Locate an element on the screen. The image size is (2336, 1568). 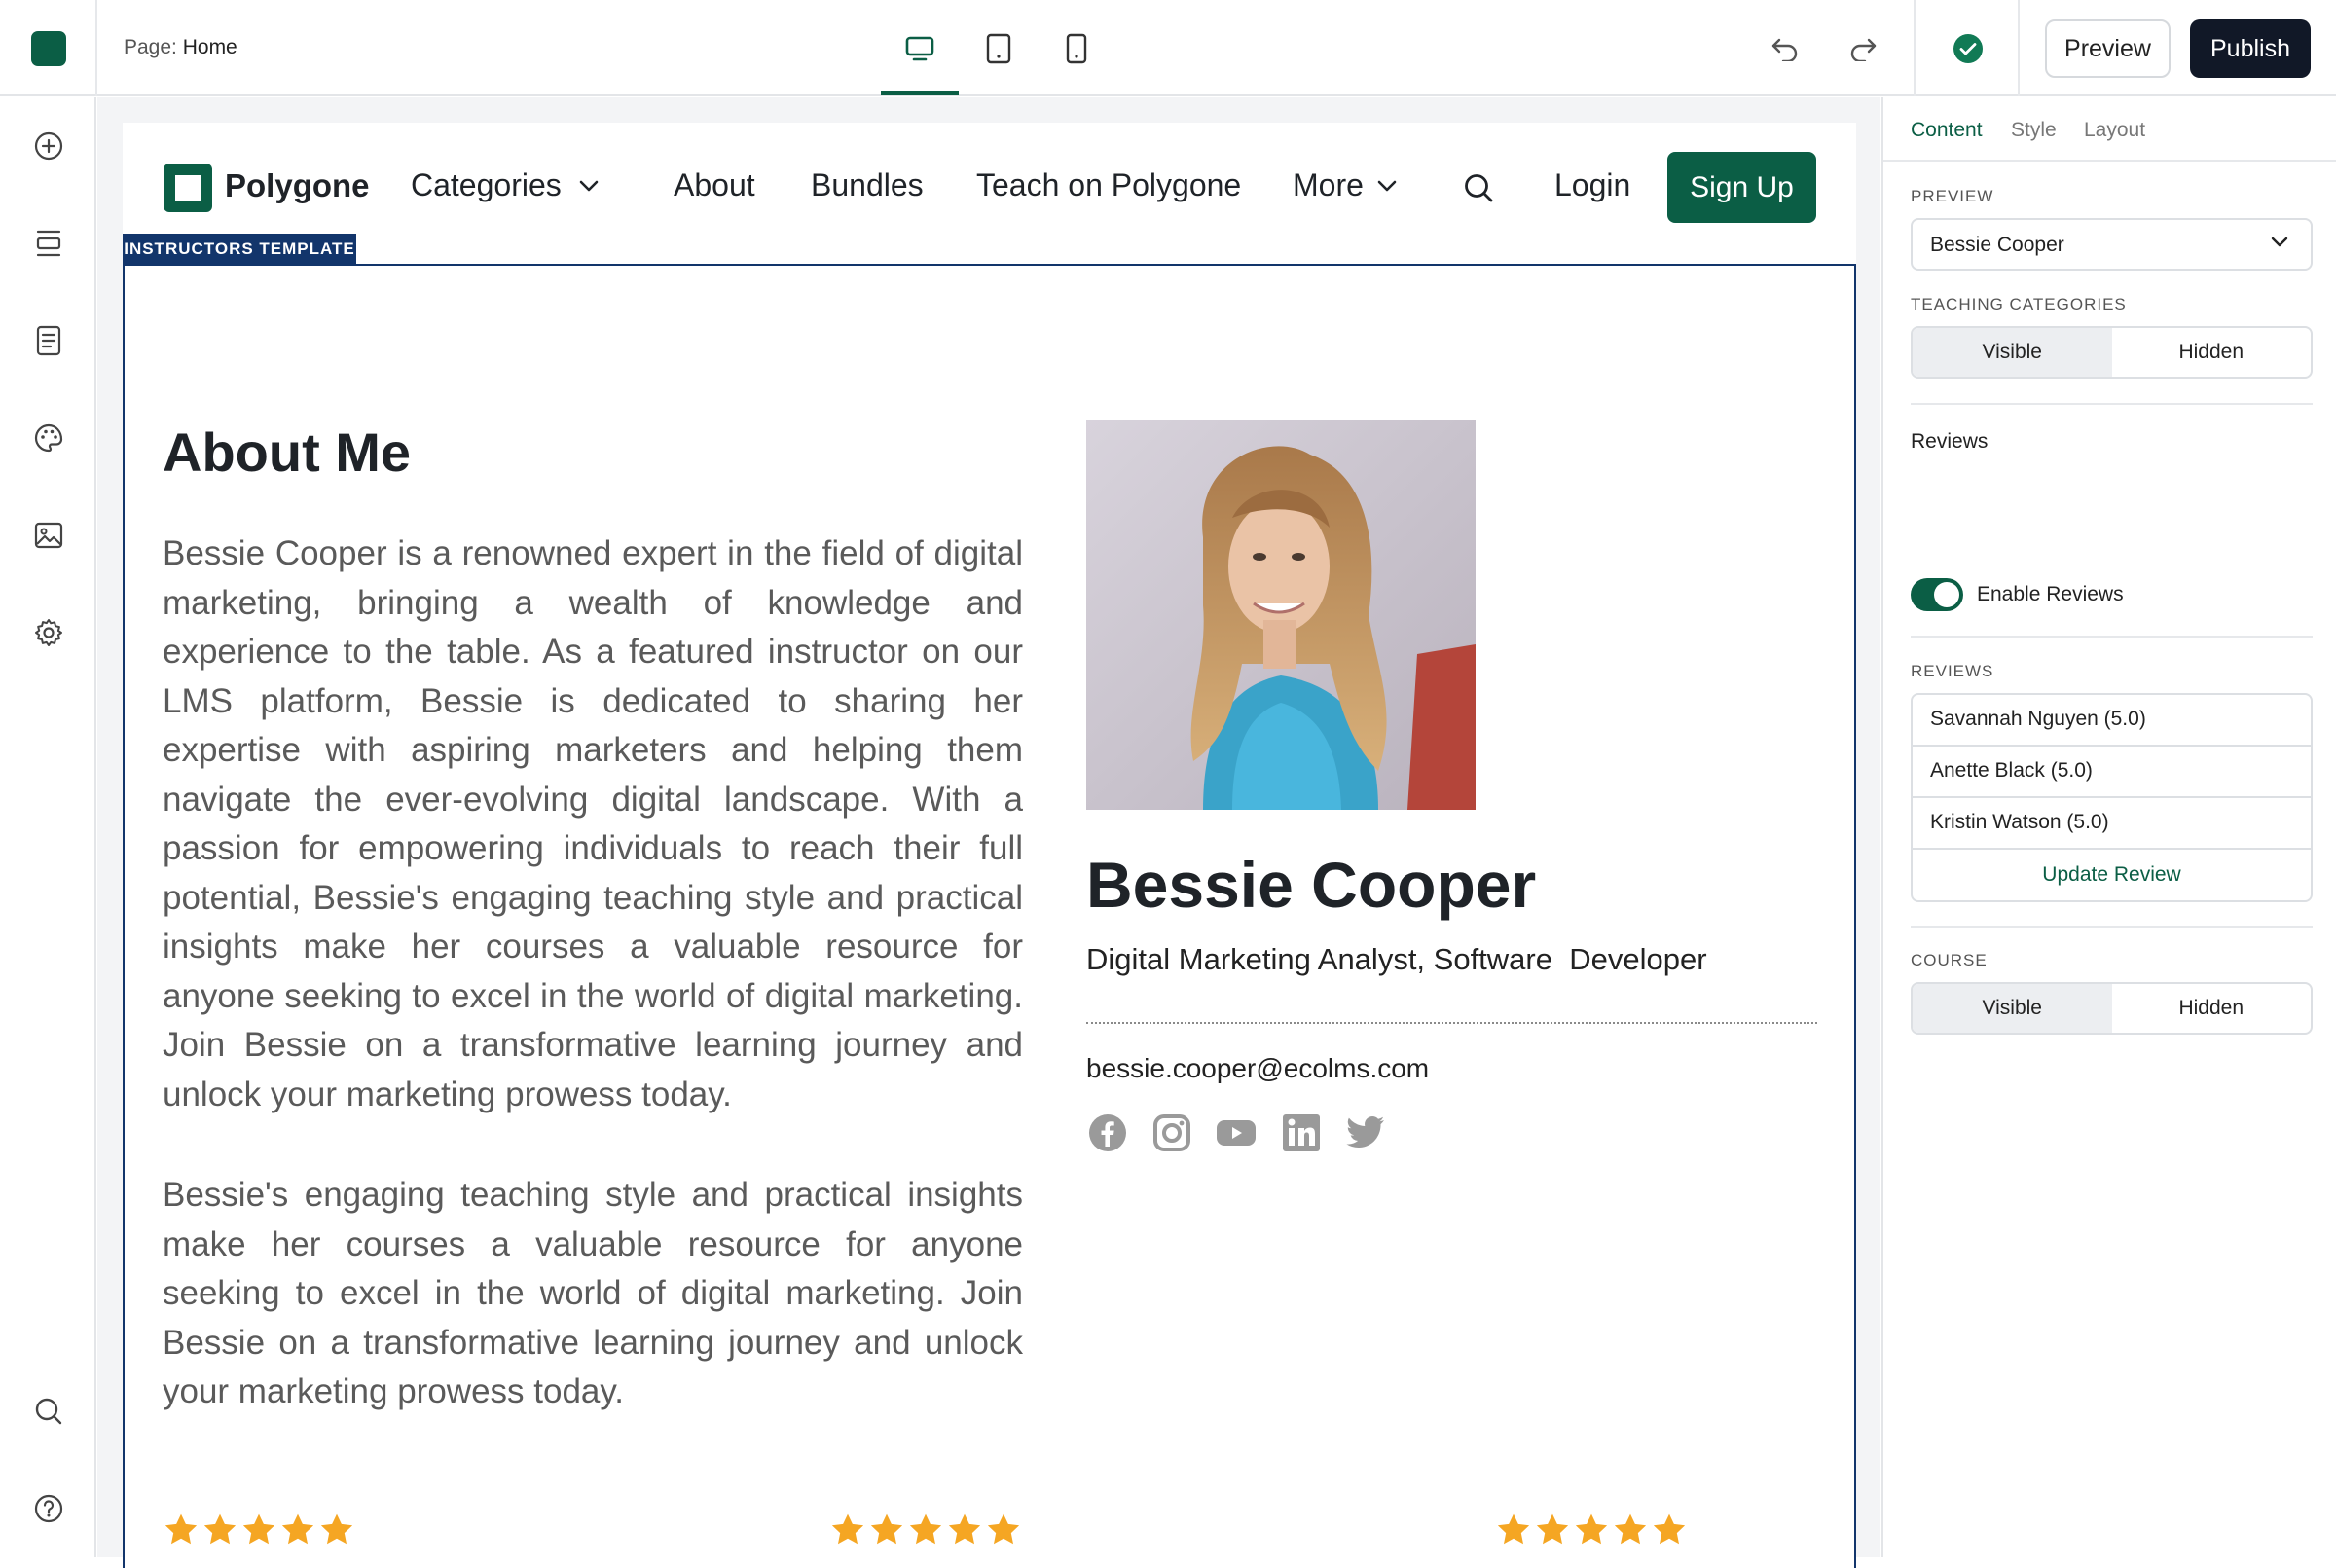
preview-button: Preview is located at coordinates (2108, 48).